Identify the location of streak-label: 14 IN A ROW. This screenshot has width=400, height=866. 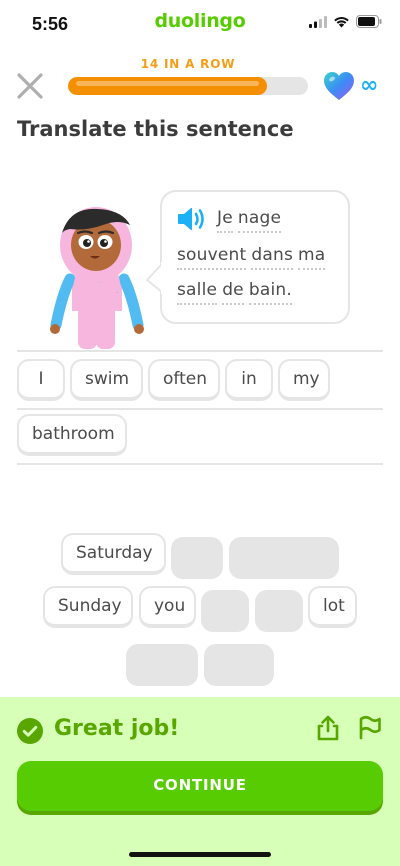
(188, 64).